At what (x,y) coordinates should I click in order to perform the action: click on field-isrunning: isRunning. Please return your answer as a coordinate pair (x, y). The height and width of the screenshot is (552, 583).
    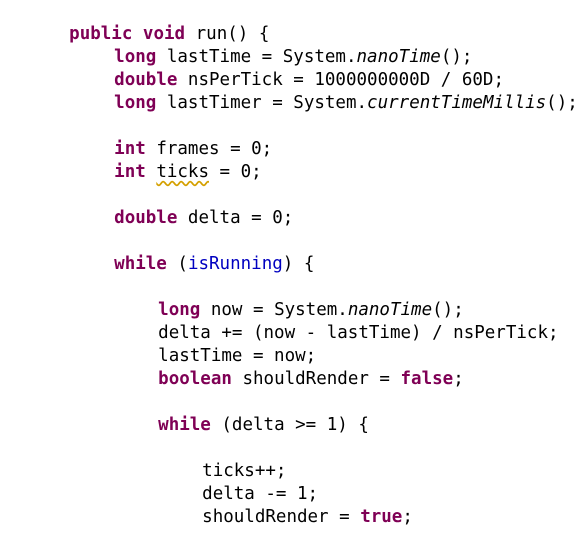
    Looking at the image, I should click on (235, 264).